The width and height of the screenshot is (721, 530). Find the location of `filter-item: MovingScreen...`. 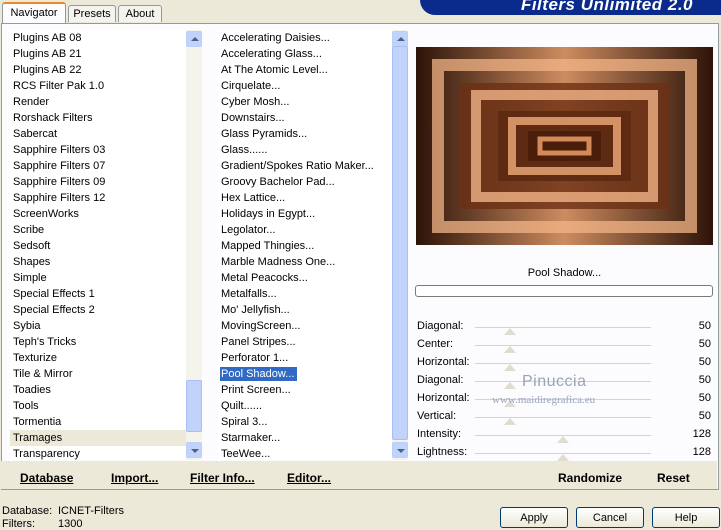

filter-item: MovingScreen... is located at coordinates (305, 326).